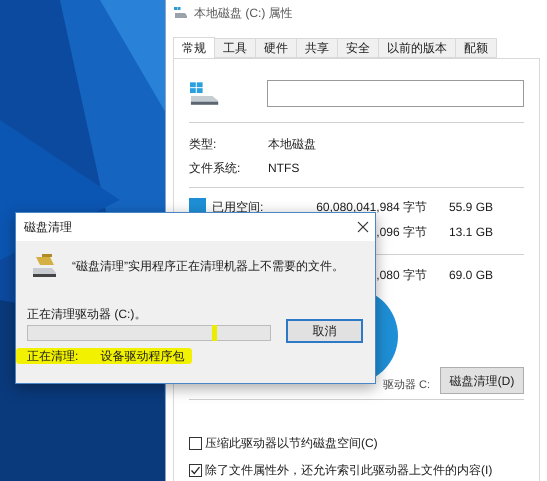  I want to click on status-label: 正在清理:, so click(52, 356).